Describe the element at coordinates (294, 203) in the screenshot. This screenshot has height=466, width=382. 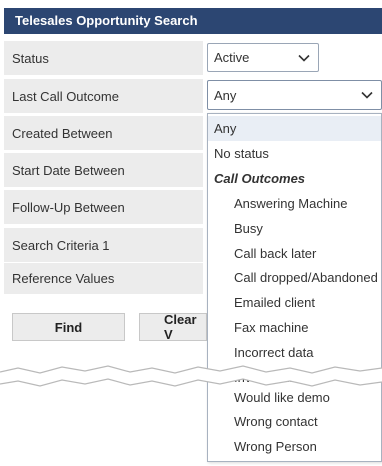
I see `option-answering-machine: Answering Machine` at that location.